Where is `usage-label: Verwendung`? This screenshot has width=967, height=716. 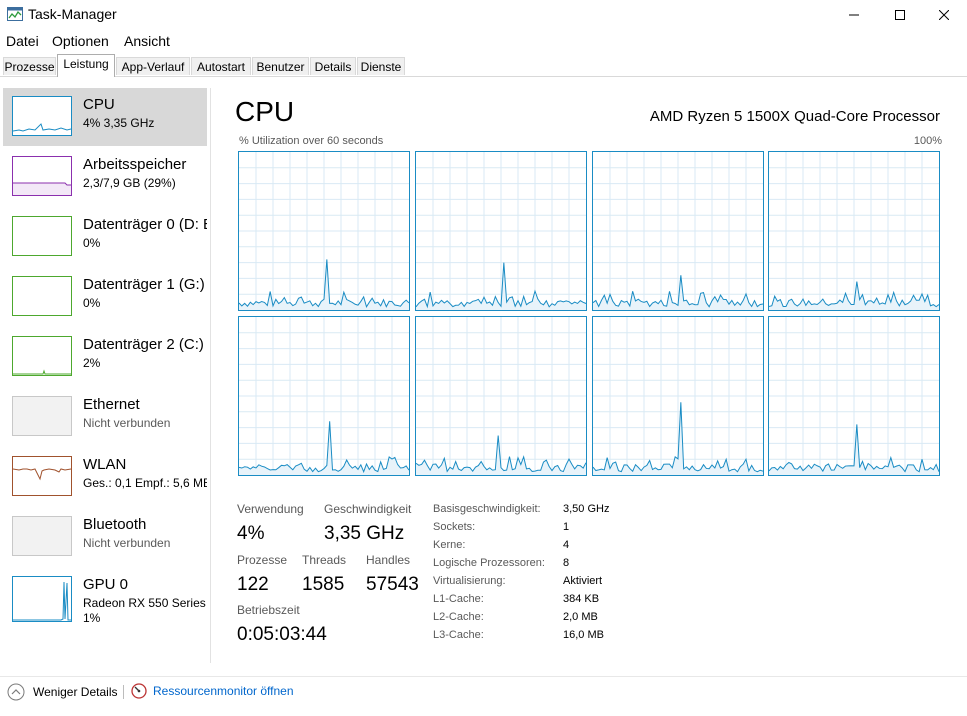
usage-label: Verwendung is located at coordinates (270, 509).